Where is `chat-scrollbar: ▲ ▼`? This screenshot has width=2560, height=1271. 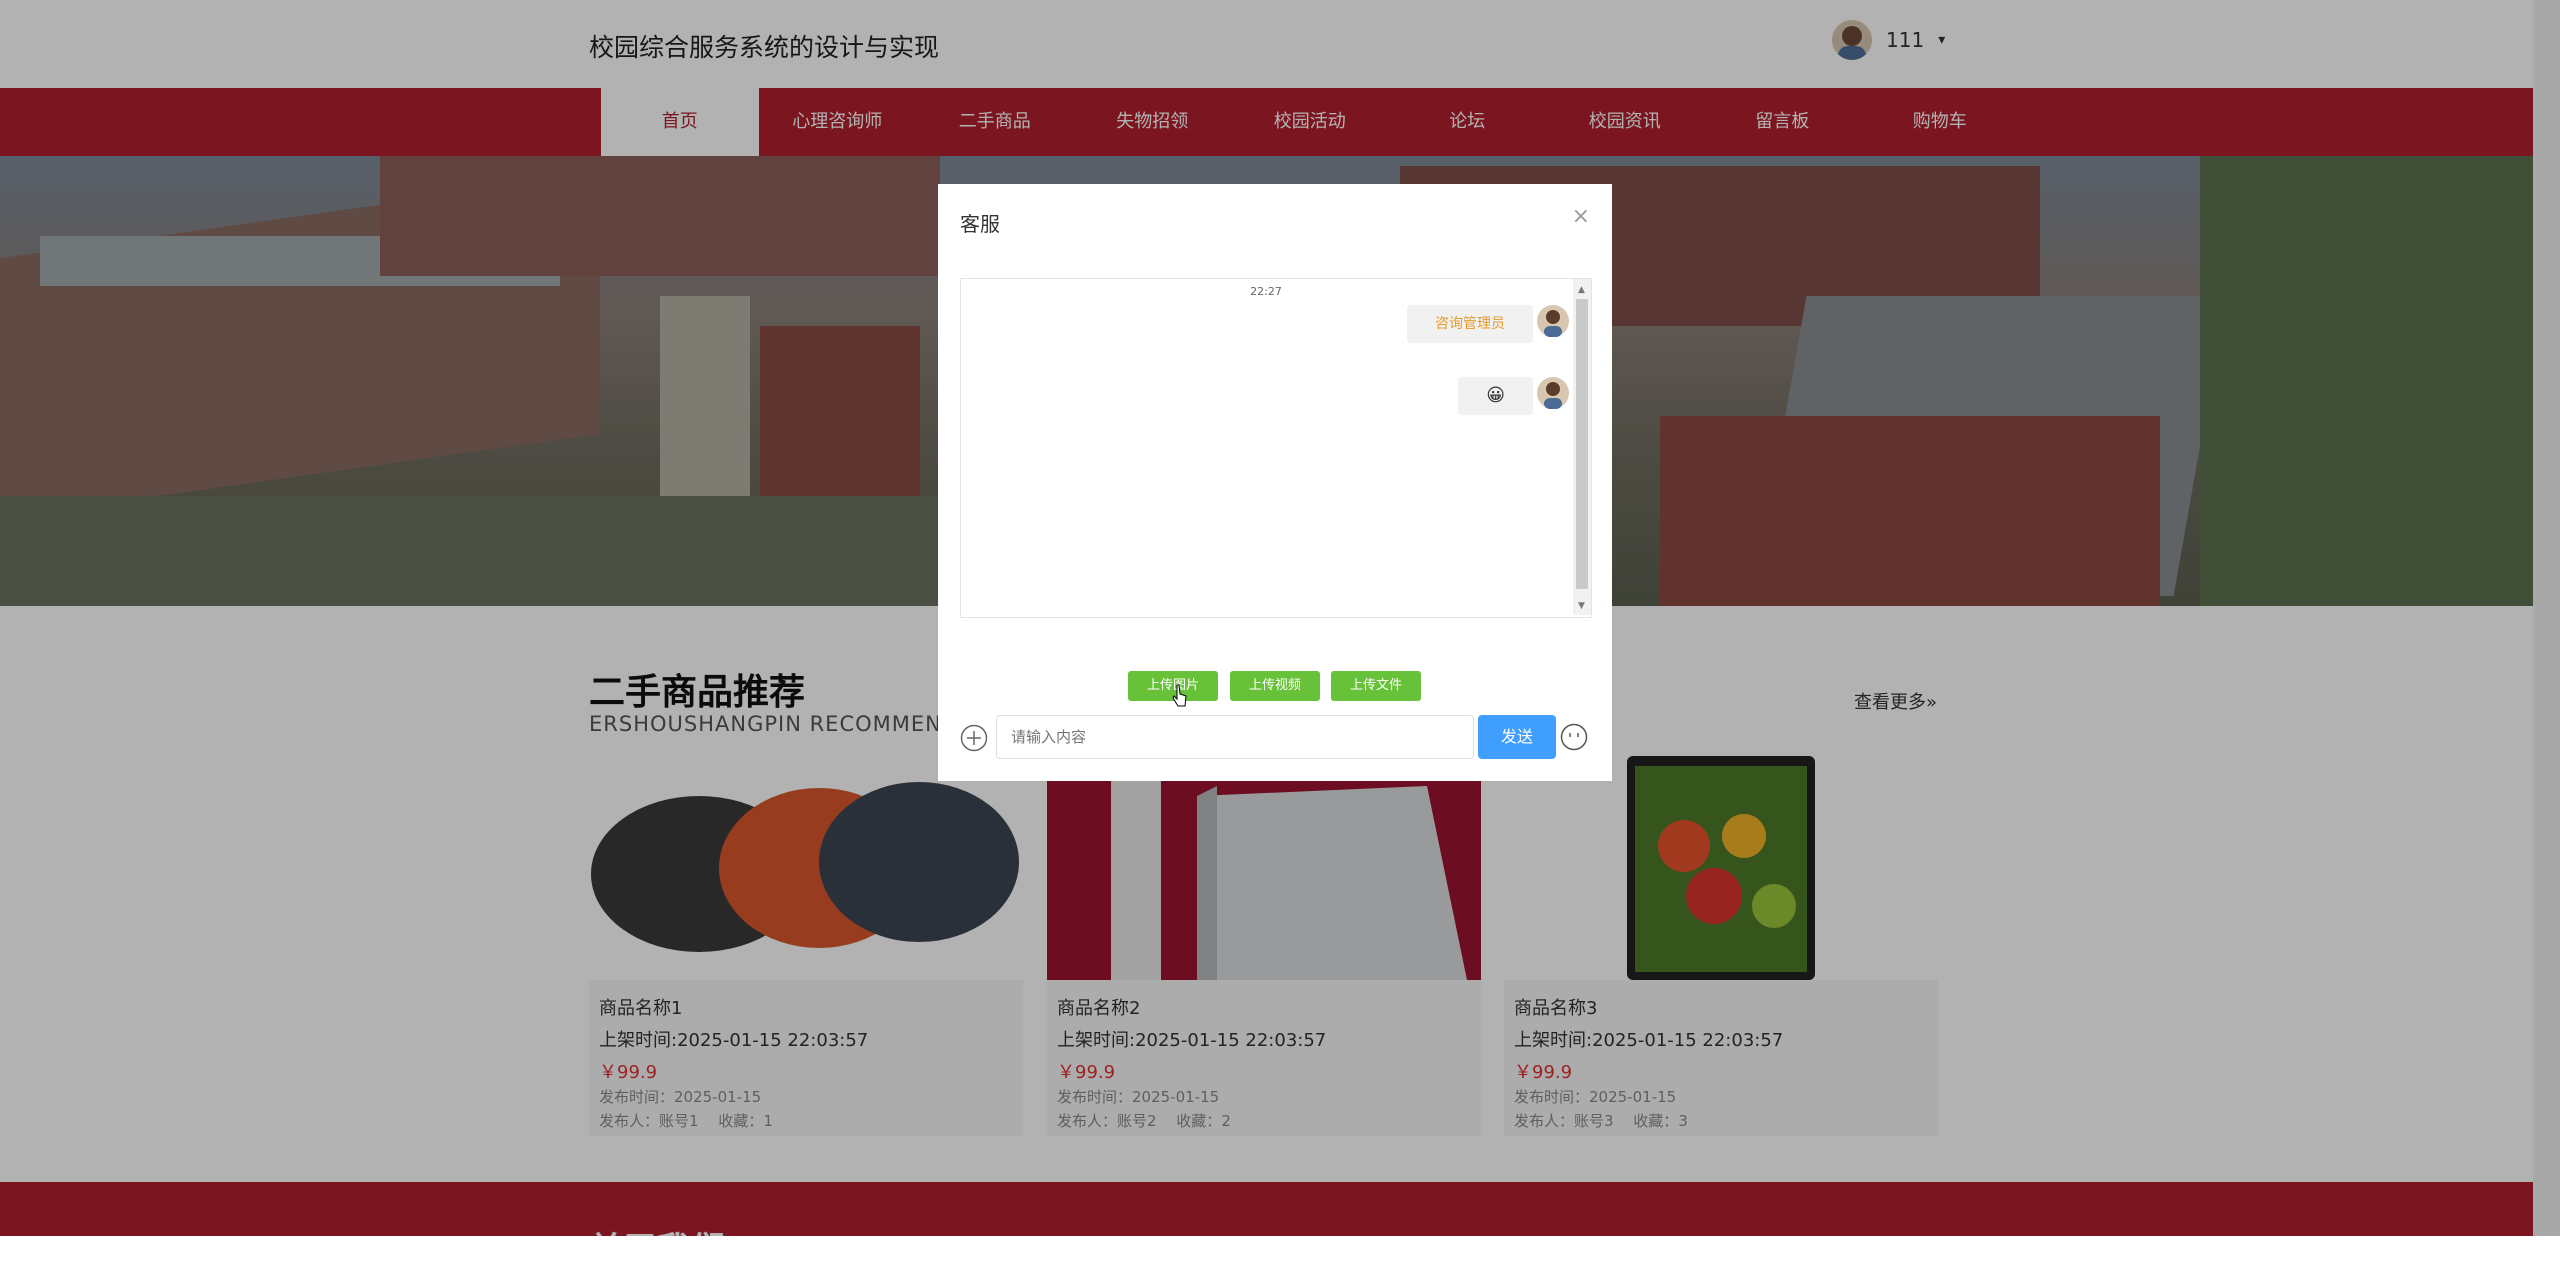 chat-scrollbar: ▲ ▼ is located at coordinates (1582, 447).